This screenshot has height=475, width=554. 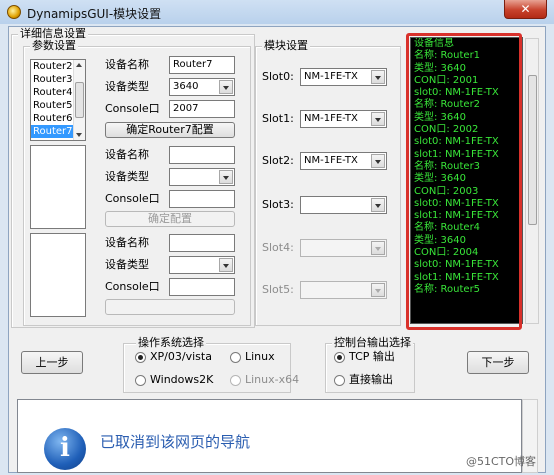 What do you see at coordinates (371, 380) in the screenshot?
I see `console-option-label: 直接输出` at bounding box center [371, 380].